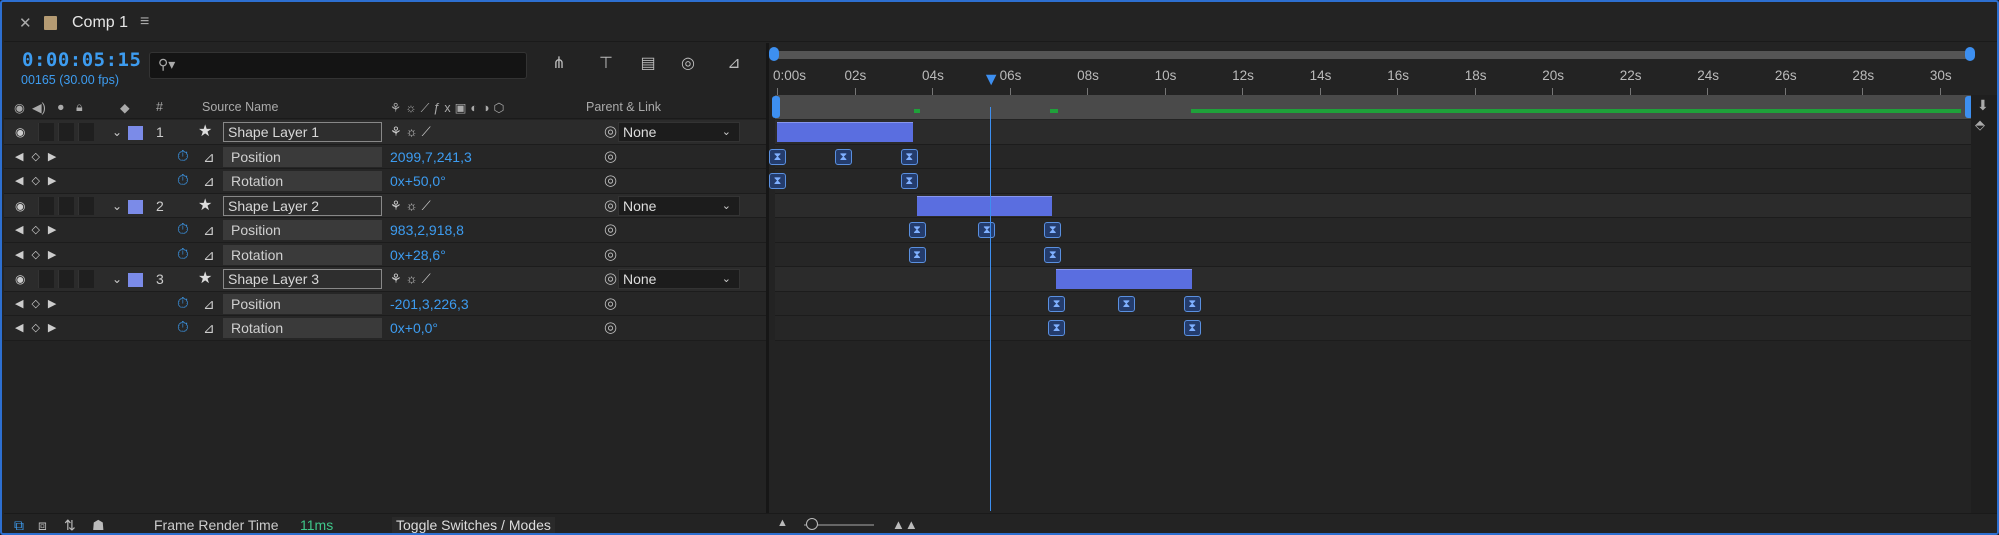  I want to click on layer-name: Shape Layer 2, so click(302, 205).